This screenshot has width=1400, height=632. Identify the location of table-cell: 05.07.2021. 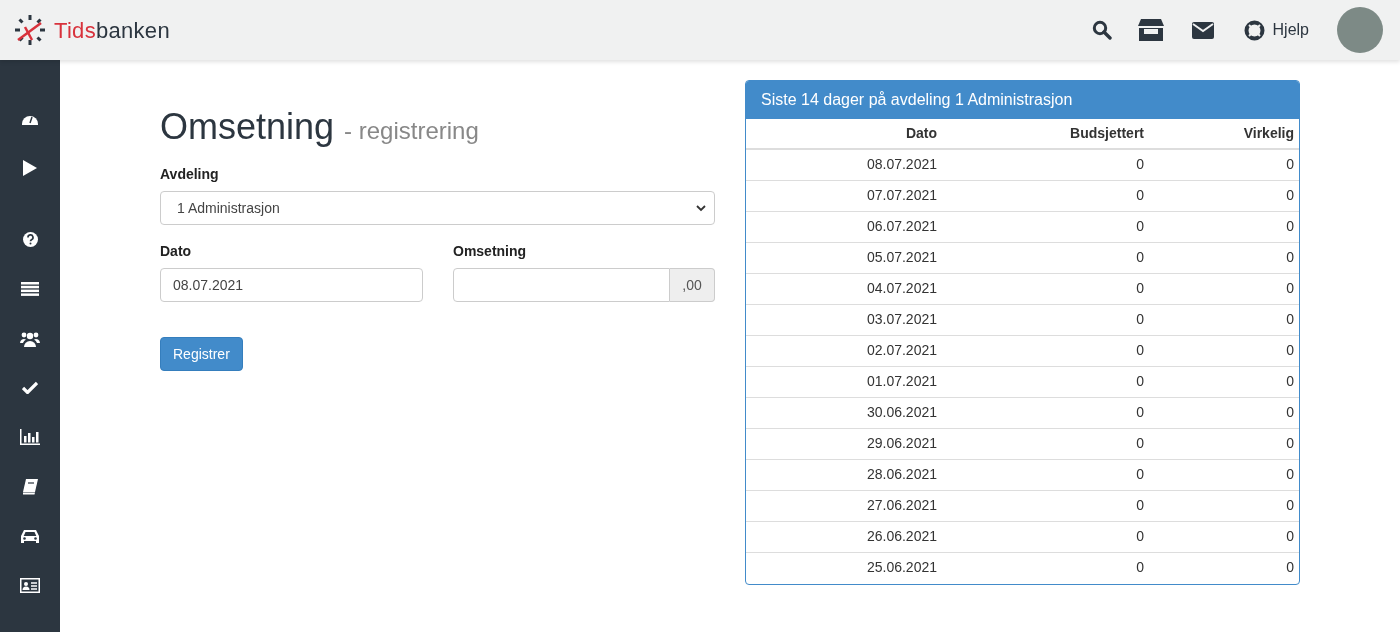
(844, 257).